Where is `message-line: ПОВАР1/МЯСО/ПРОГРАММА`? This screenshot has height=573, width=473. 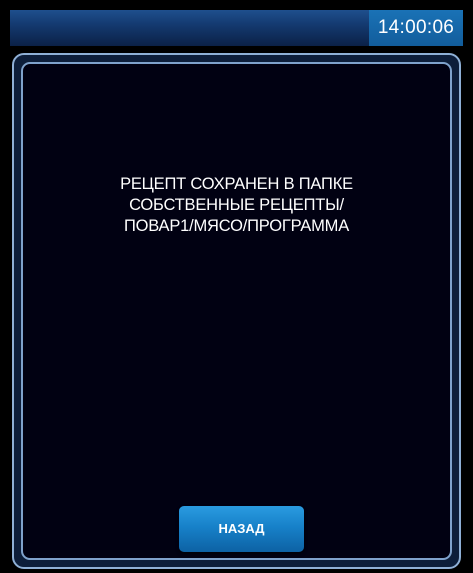
message-line: ПОВАР1/МЯСО/ПРОГРАММА is located at coordinates (236, 226).